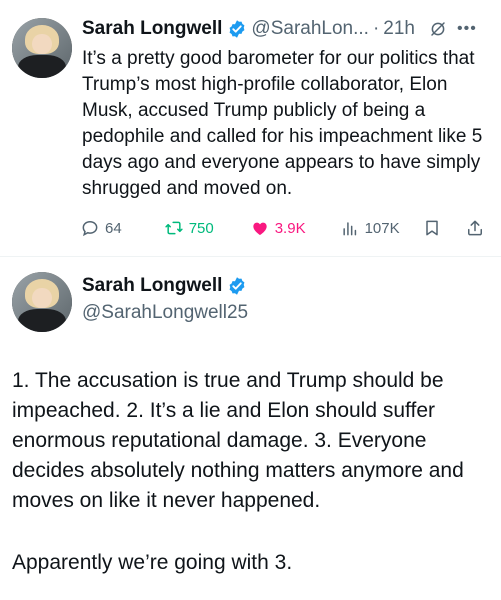 The image size is (501, 600). I want to click on heart-icon, so click(260, 229).